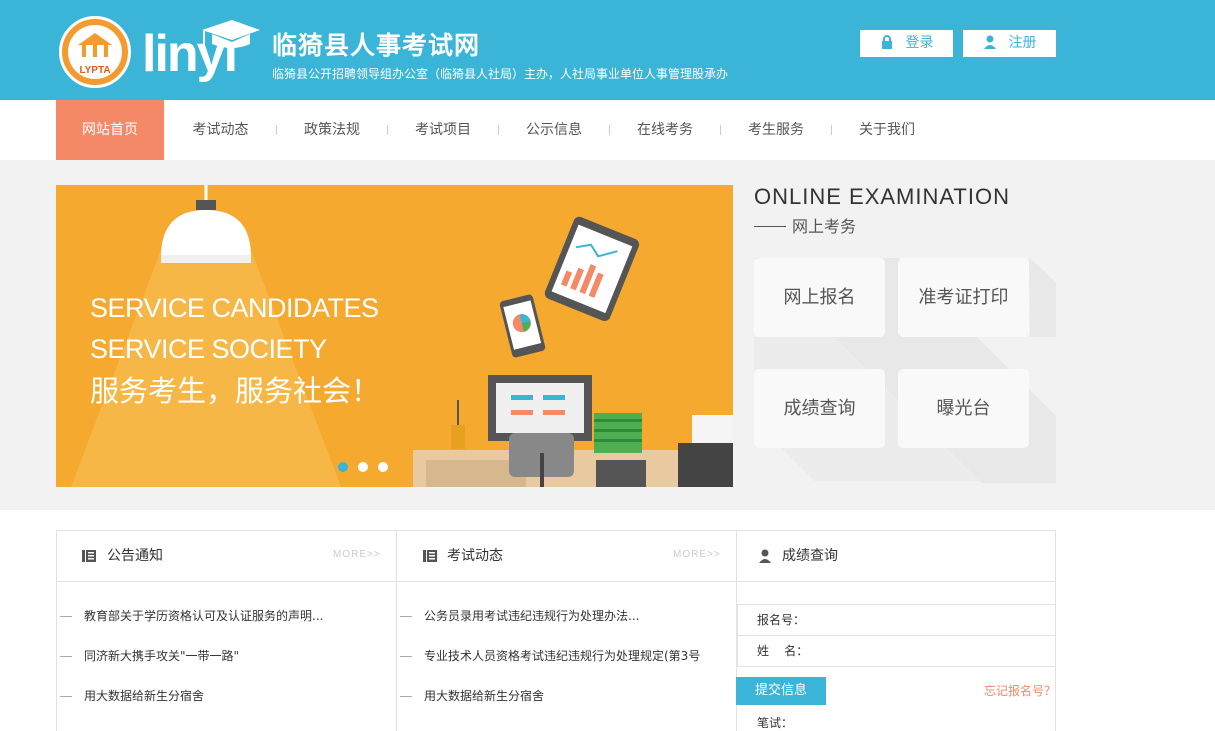  I want to click on online-exam-title: ONLINE EXAMINATION, so click(882, 196).